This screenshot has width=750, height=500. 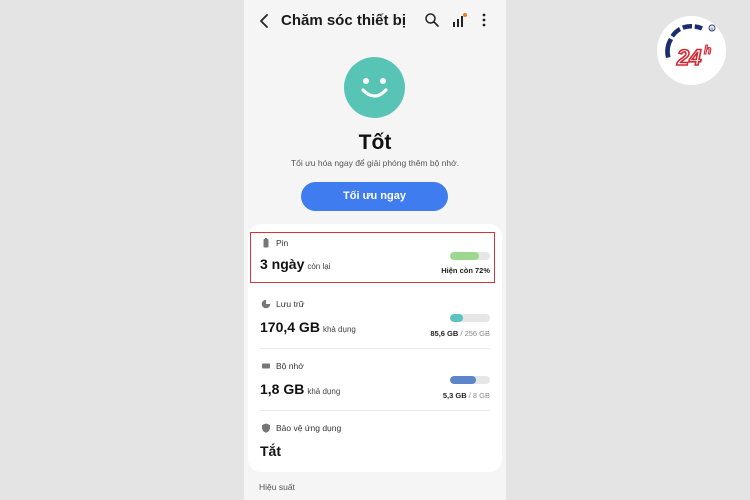 I want to click on search-icon, so click(x=432, y=20).